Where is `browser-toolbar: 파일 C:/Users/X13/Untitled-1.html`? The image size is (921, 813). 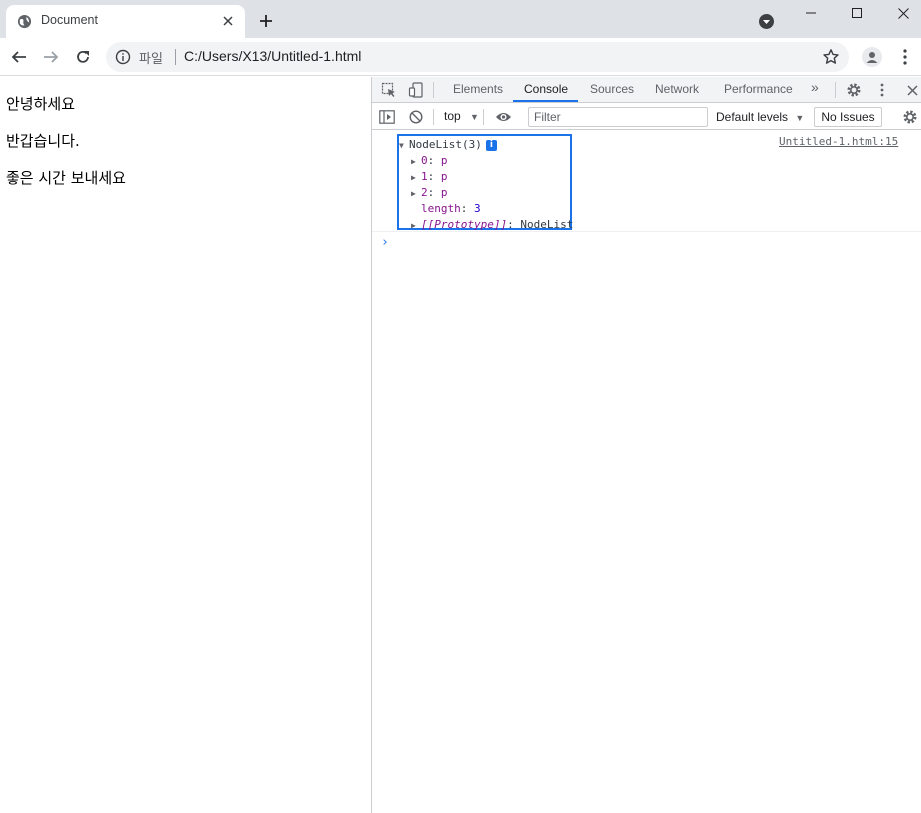
browser-toolbar: 파일 C:/Users/X13/Untitled-1.html is located at coordinates (460, 57).